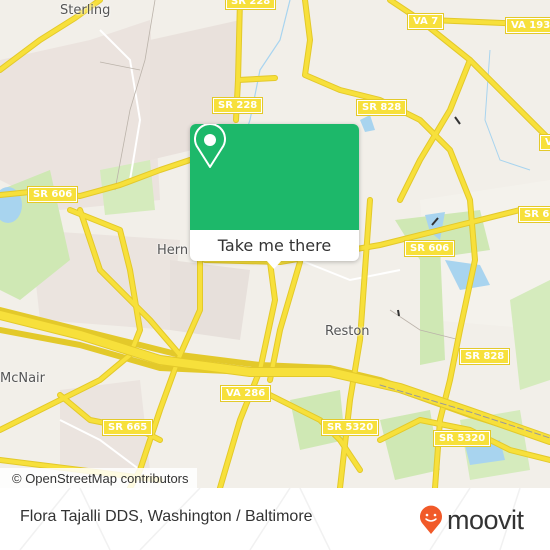 This screenshot has width=550, height=550. Describe the element at coordinates (173, 250) in the screenshot. I see `place-label-herndon: Hern` at that location.